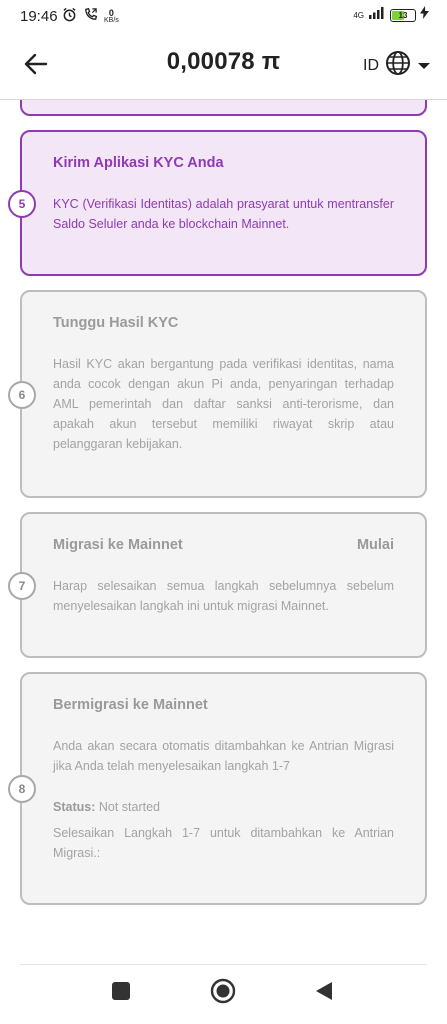  What do you see at coordinates (223, 67) in the screenshot?
I see `app-header: 0,00078 π ID` at bounding box center [223, 67].